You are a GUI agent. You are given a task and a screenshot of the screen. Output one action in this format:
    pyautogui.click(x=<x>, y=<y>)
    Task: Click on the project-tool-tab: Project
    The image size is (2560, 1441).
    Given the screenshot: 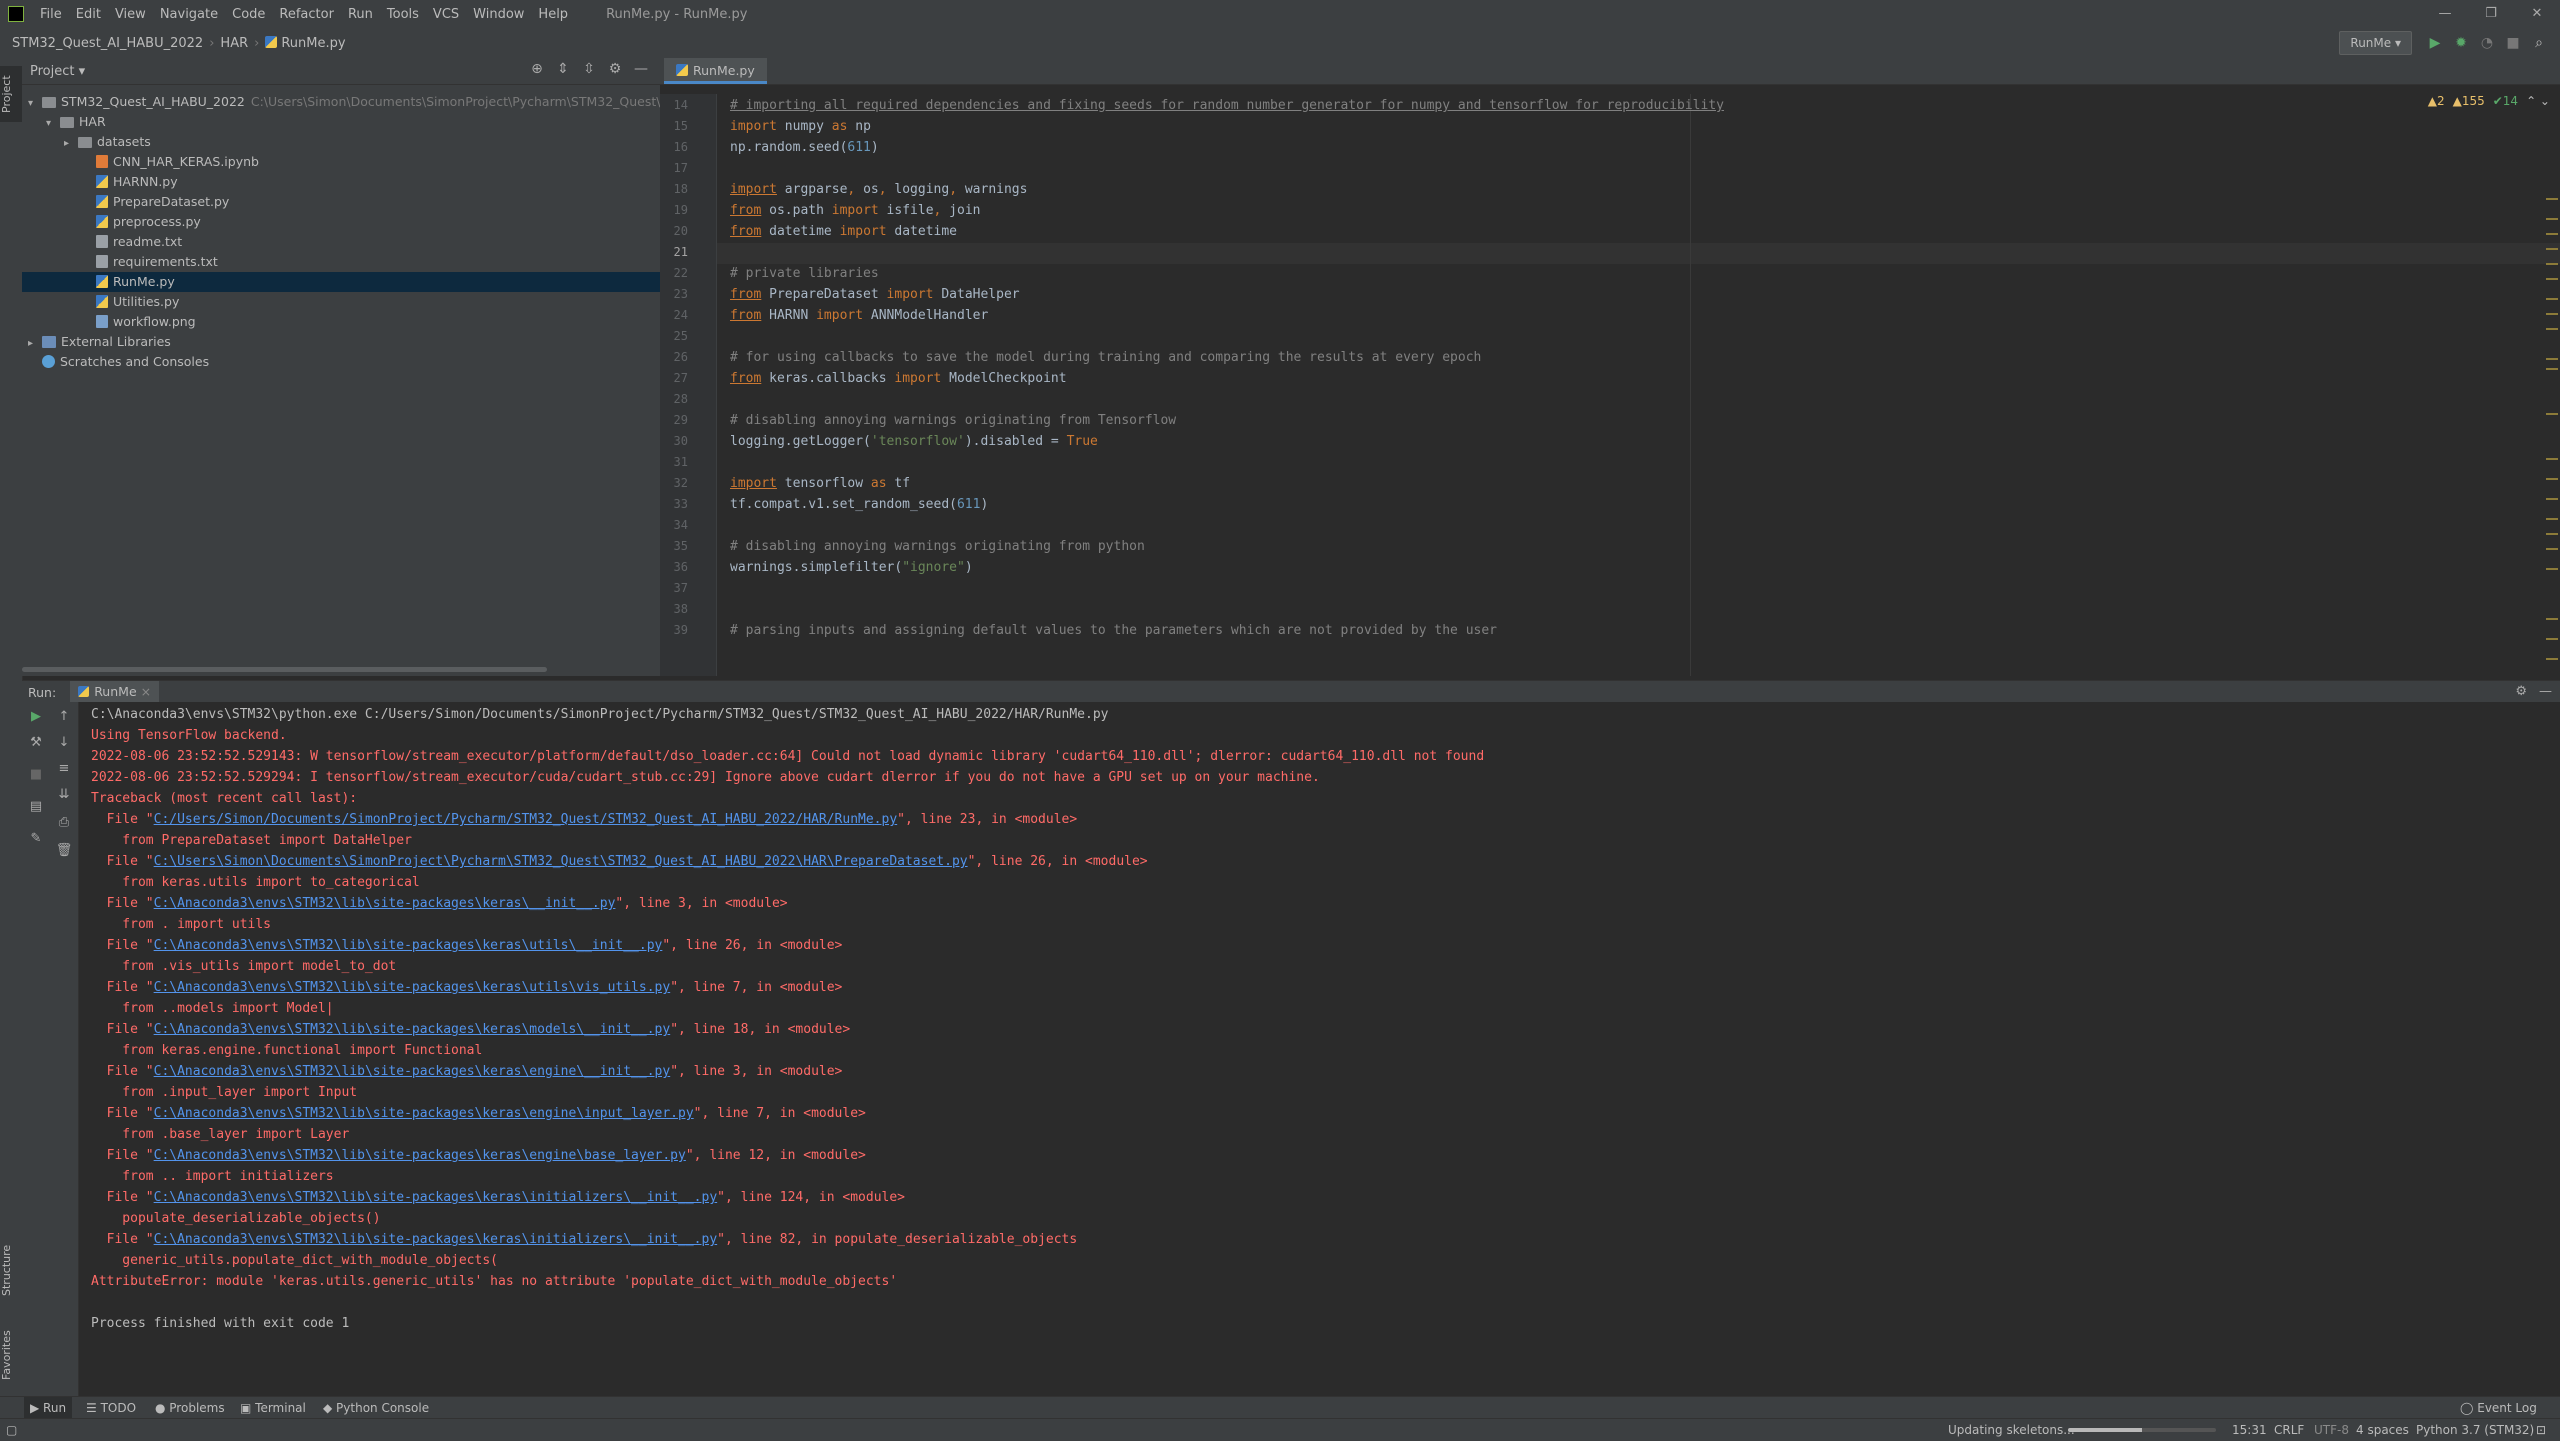 What is the action you would take?
    pyautogui.click(x=11, y=94)
    